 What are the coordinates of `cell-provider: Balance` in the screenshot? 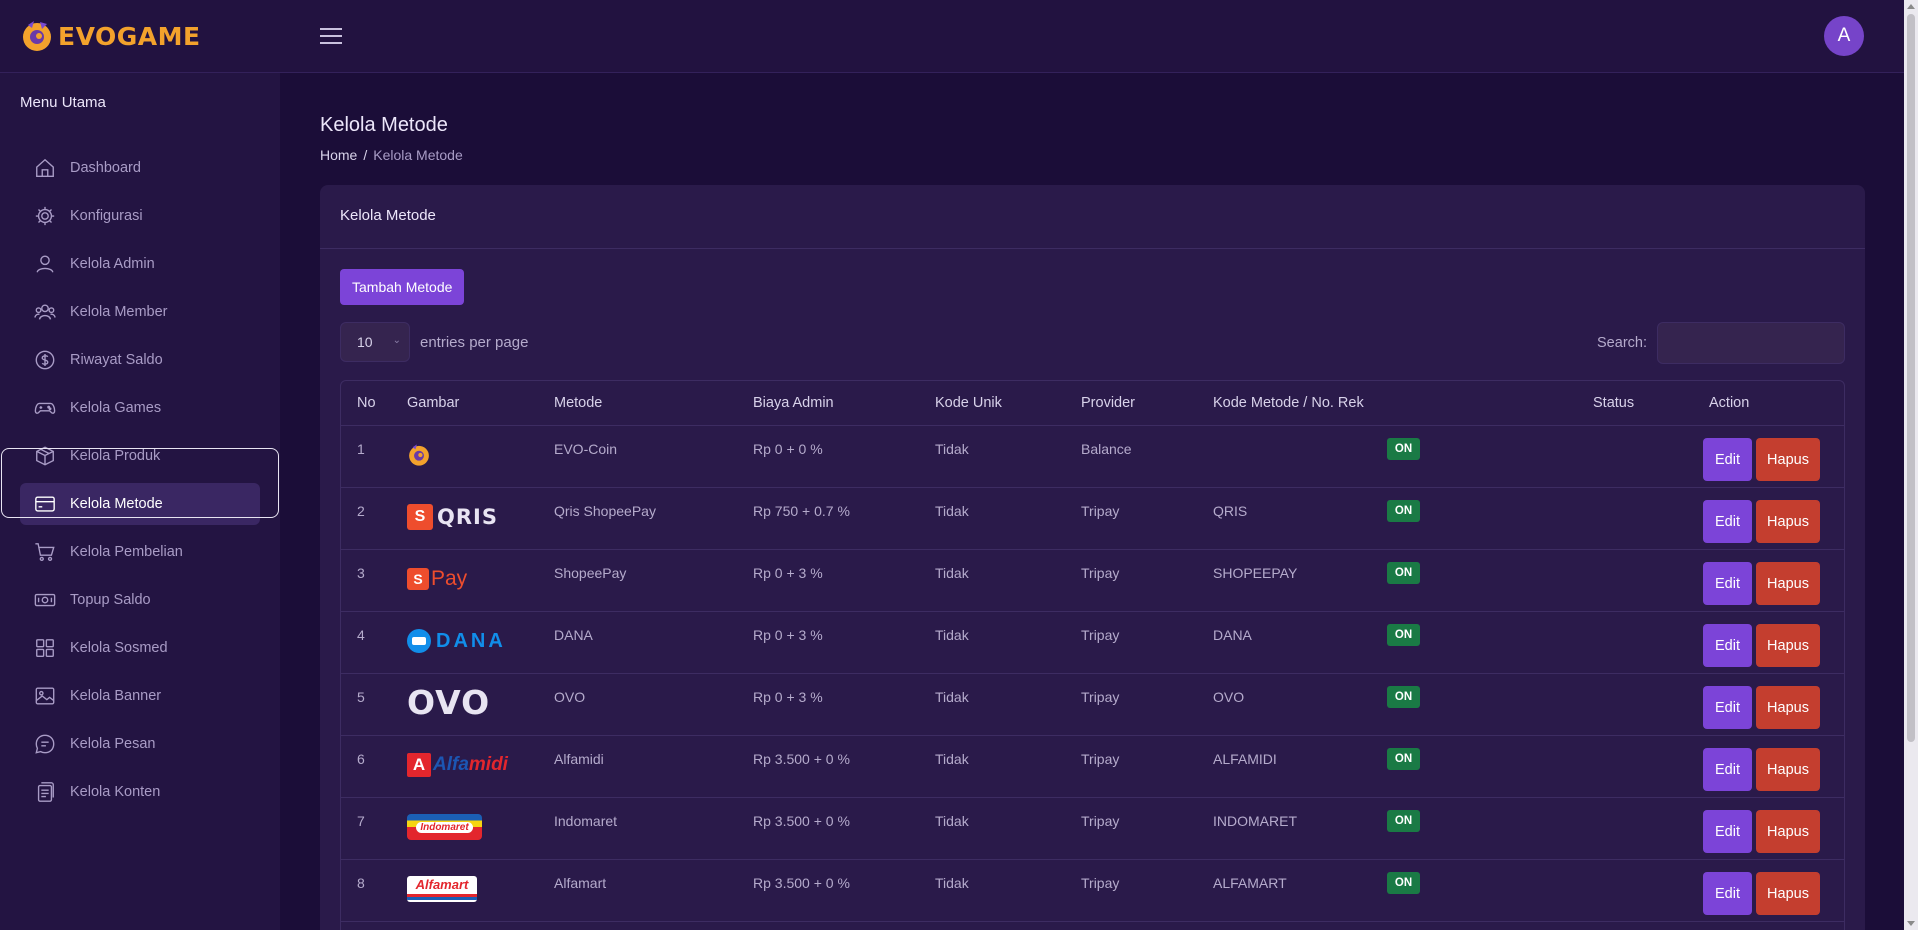 It's located at (1106, 449).